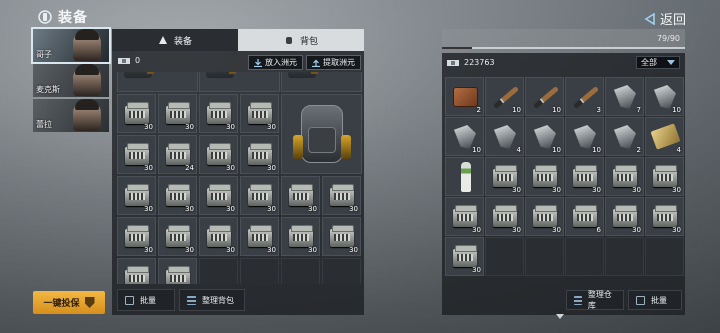  I want to click on tab-equipment: 装备, so click(175, 40).